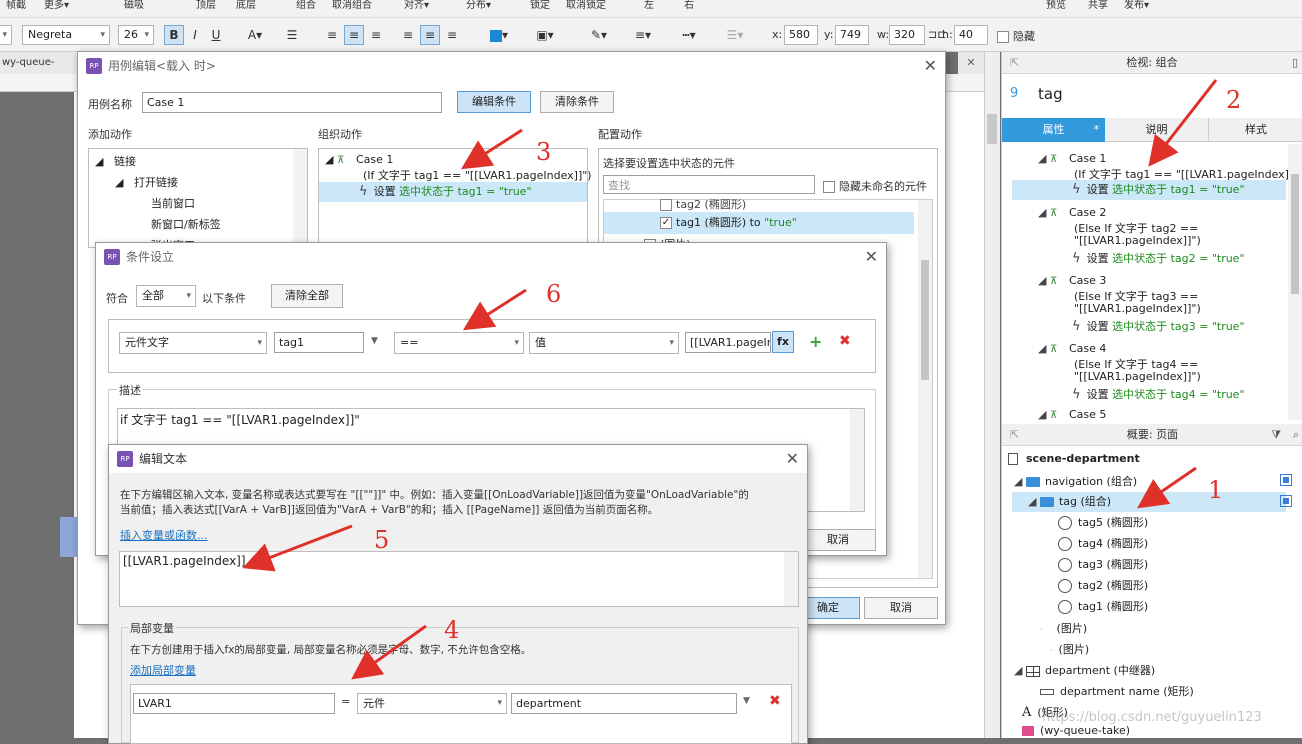  Describe the element at coordinates (1056, 5) in the screenshot. I see `tb-top-13: 预览` at that location.